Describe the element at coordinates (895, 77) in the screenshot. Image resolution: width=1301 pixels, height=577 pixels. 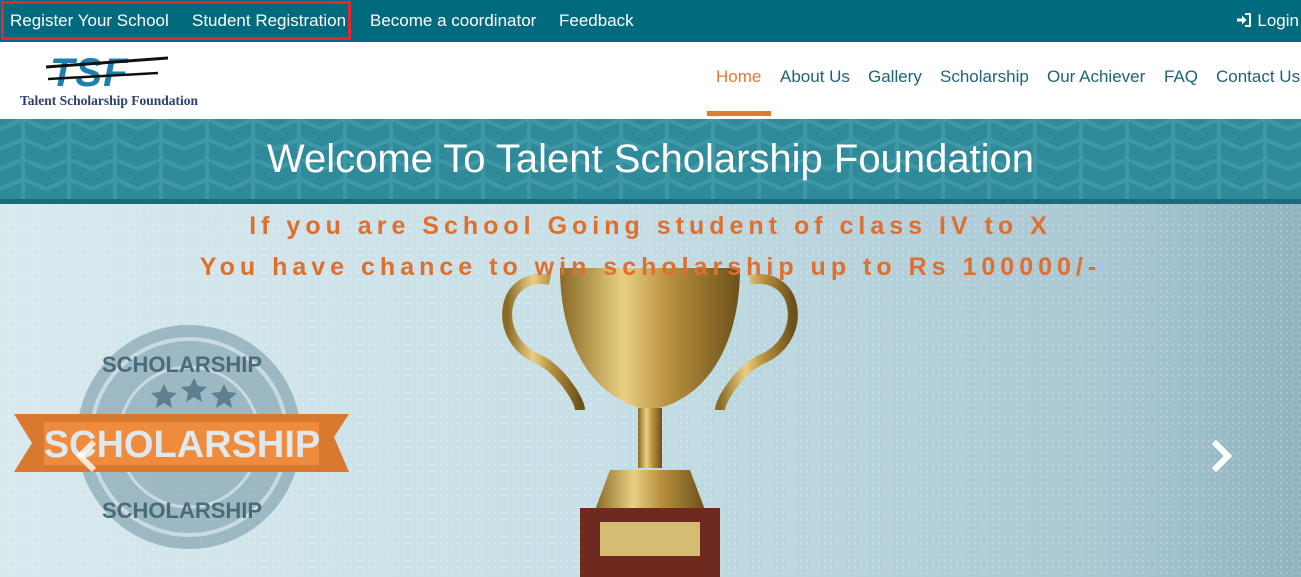
I see `nav-gallery: Gallery` at that location.